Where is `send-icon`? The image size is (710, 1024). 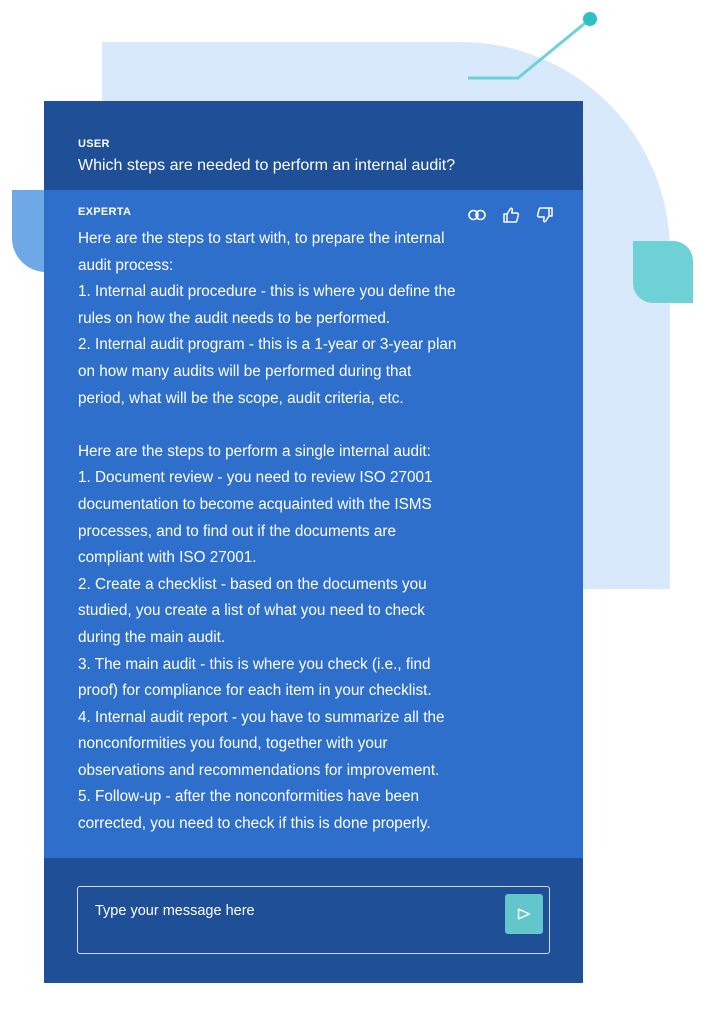
send-icon is located at coordinates (524, 914).